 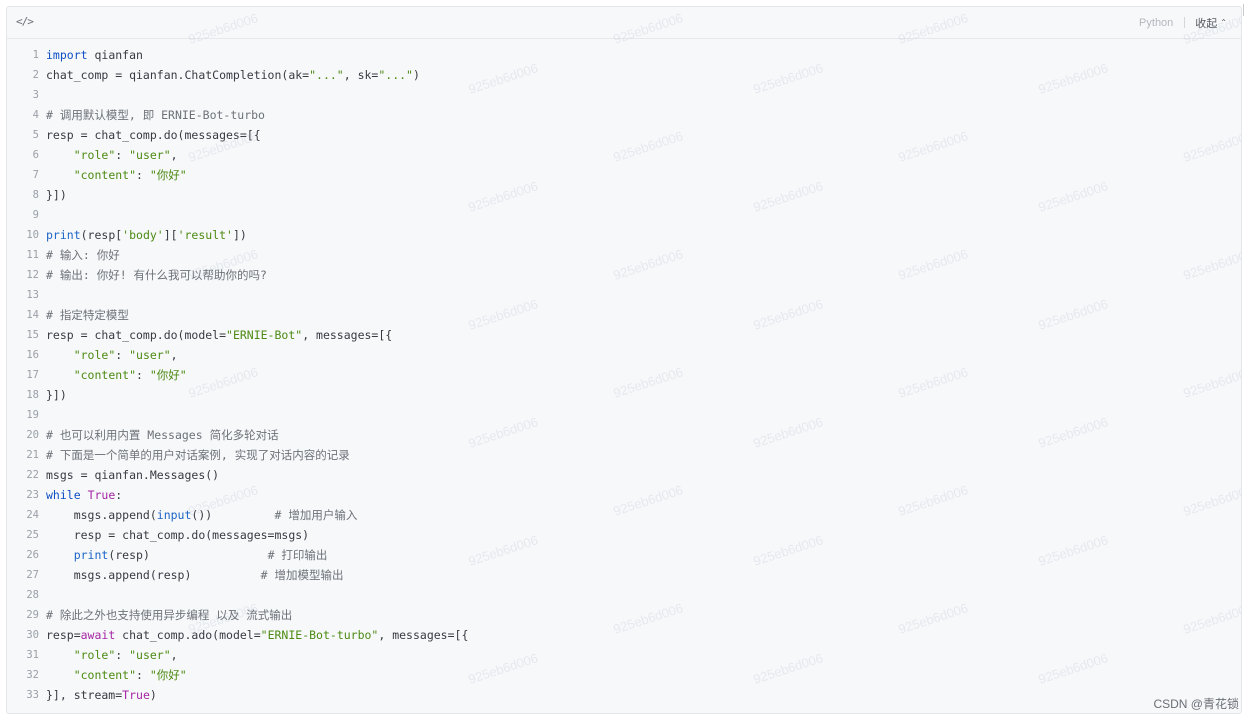 I want to click on line-code: "role": "user",, so click(x=112, y=155).